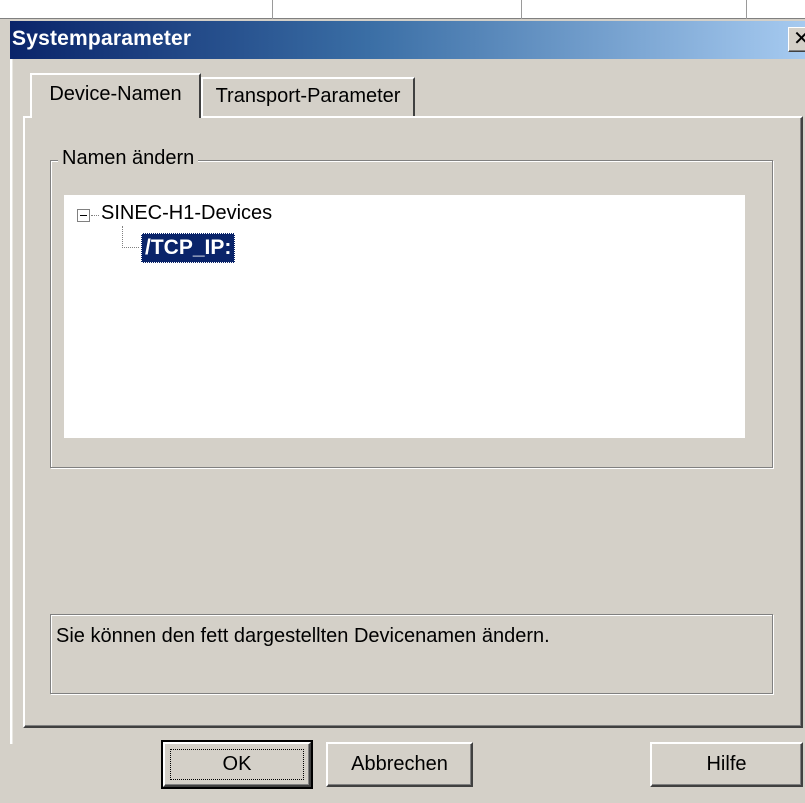 The width and height of the screenshot is (805, 803). What do you see at coordinates (12, 401) in the screenshot?
I see `dialog-frame-edge` at bounding box center [12, 401].